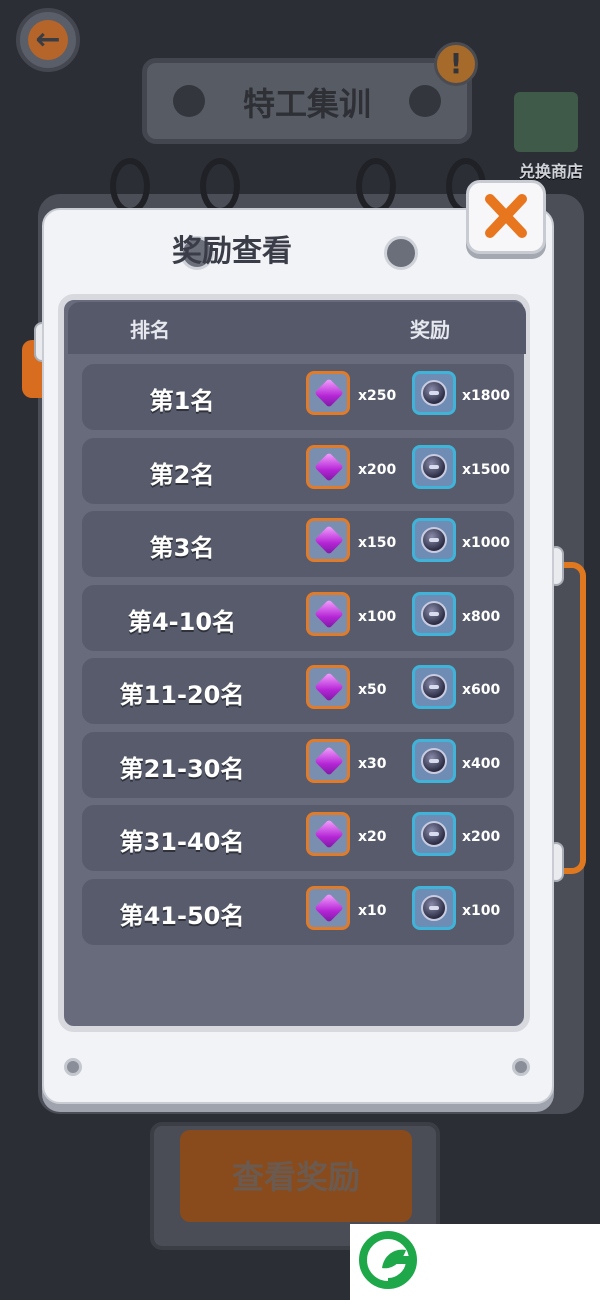  I want to click on rank-label: 第4-10名, so click(182, 621).